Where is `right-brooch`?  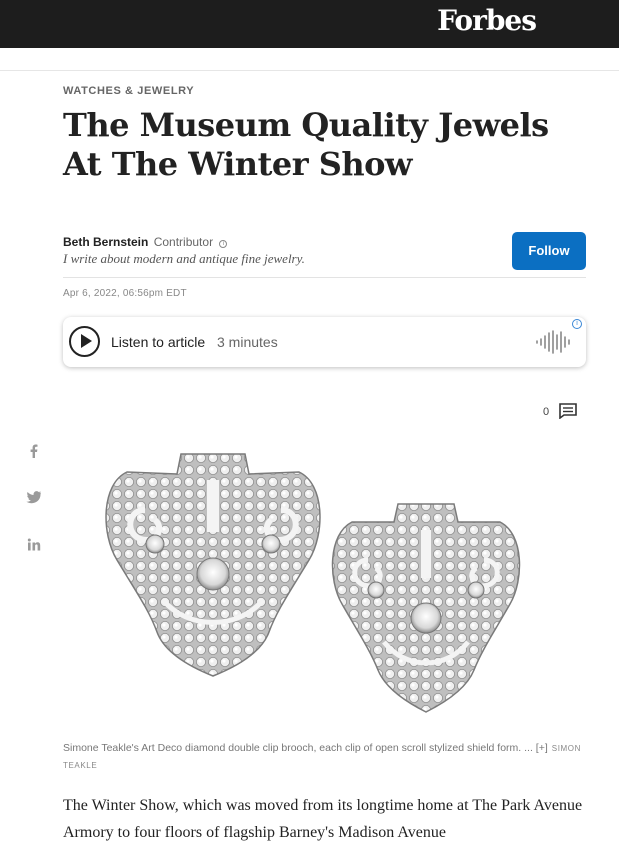
right-brooch is located at coordinates (426, 608).